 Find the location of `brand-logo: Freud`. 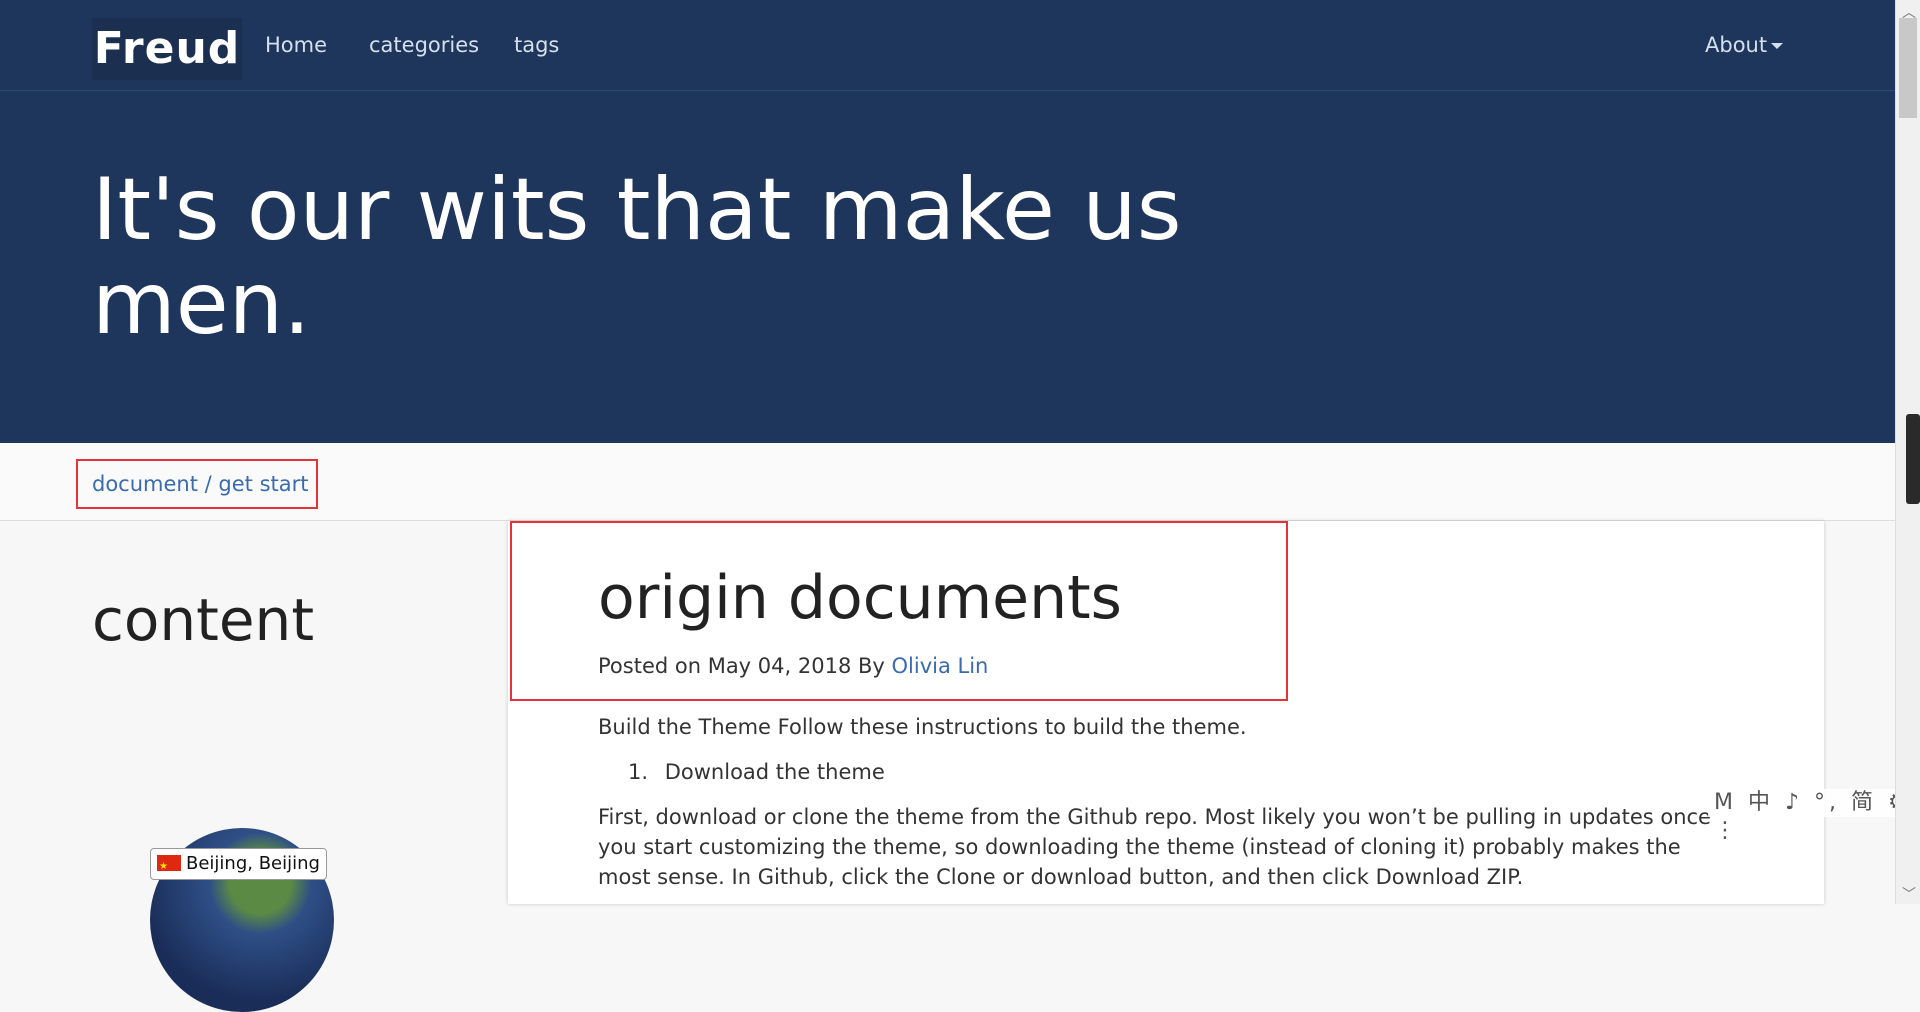

brand-logo: Freud is located at coordinates (167, 49).